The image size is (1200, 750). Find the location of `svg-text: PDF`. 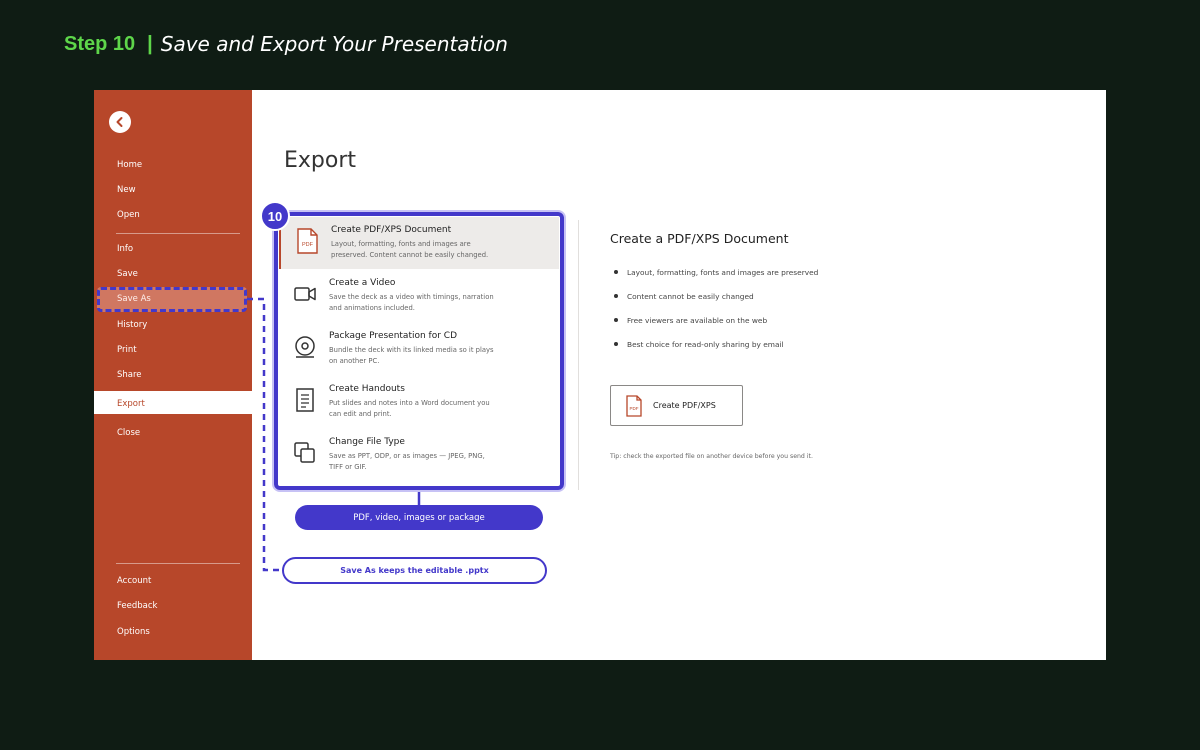

svg-text: PDF is located at coordinates (634, 408).